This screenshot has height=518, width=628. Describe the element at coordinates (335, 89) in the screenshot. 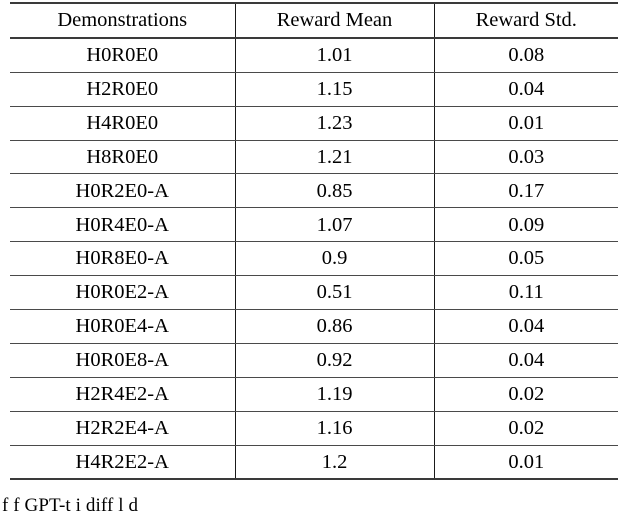

I see `cell-reward-mean: 1.15` at that location.